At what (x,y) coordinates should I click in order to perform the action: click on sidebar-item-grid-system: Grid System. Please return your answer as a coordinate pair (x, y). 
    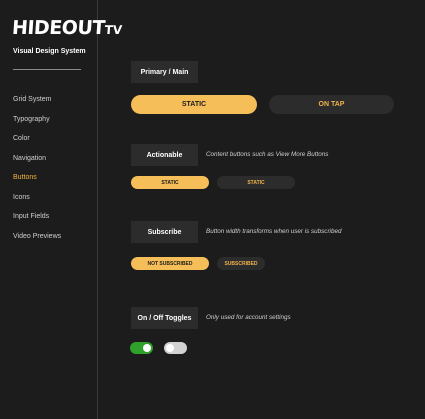
    Looking at the image, I should click on (37, 105).